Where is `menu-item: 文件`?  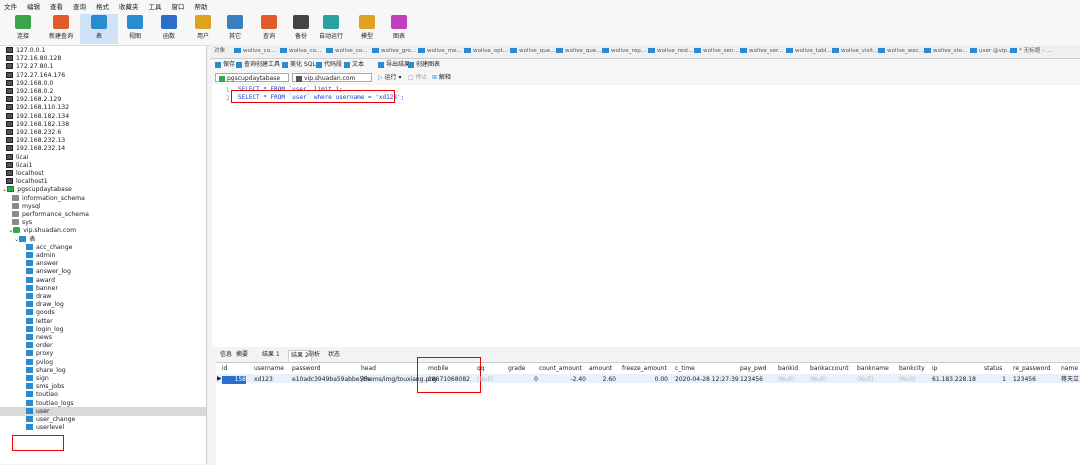
menu-item: 文件 is located at coordinates (10, 6).